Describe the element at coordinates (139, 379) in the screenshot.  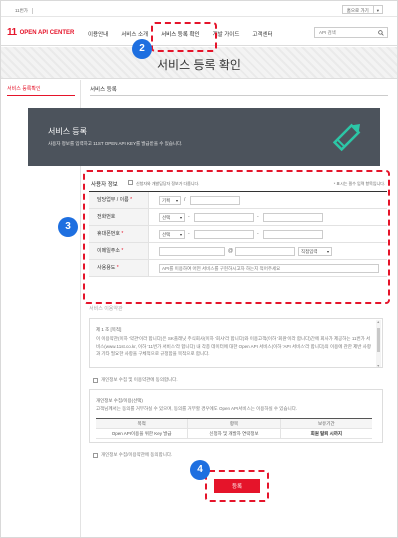
I see `terms-agree-label: 개인정보 수집 및 이용약관에 동의합니다.` at that location.